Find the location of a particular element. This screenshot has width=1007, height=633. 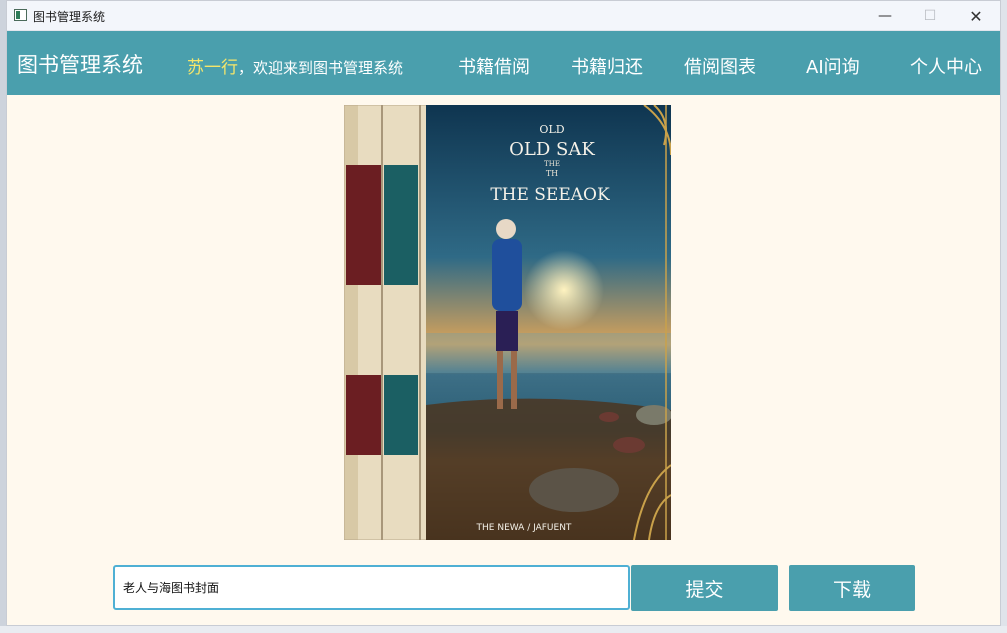

title-bar: 图书管理系统 — ☐ ✕ is located at coordinates (503, 16).